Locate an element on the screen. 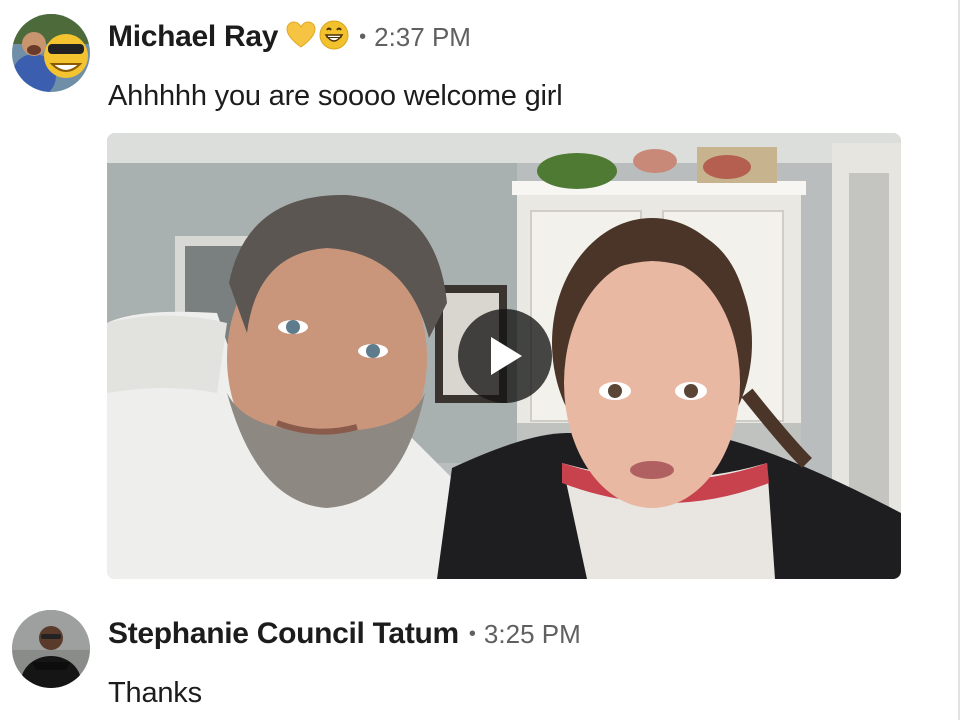 Image resolution: width=960 pixels, height=720 pixels. message-header: Stephanie Council Tatum • 3:25 PM is located at coordinates (344, 634).